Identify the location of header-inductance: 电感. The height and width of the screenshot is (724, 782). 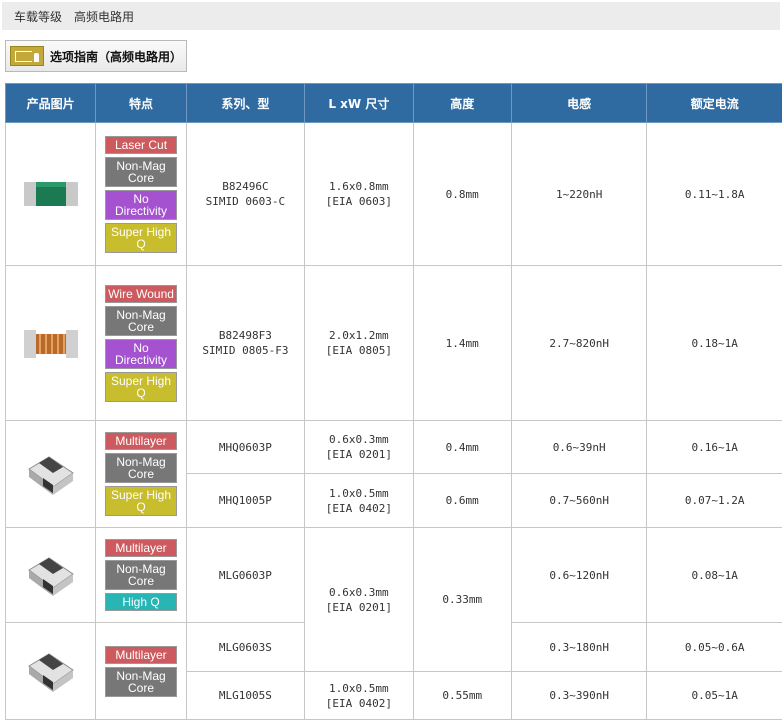
(579, 103).